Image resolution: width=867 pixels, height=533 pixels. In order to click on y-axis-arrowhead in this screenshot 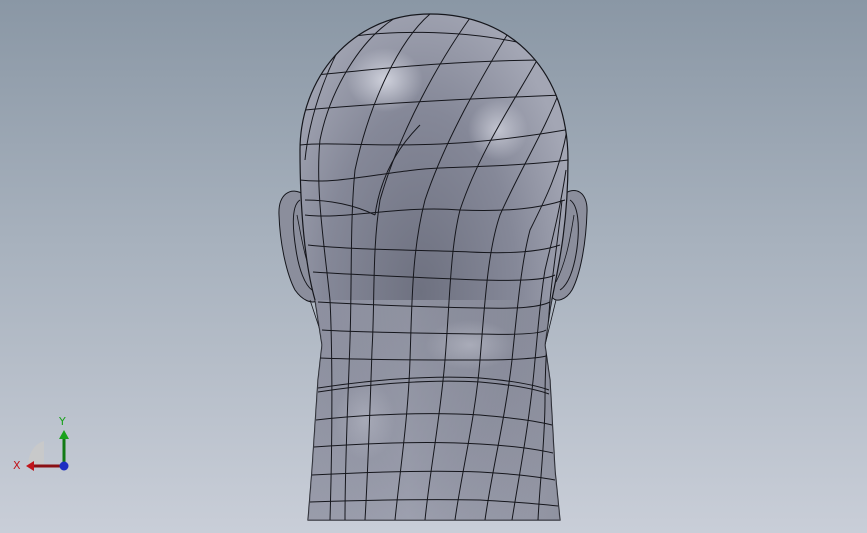, I will do `click(64, 434)`.